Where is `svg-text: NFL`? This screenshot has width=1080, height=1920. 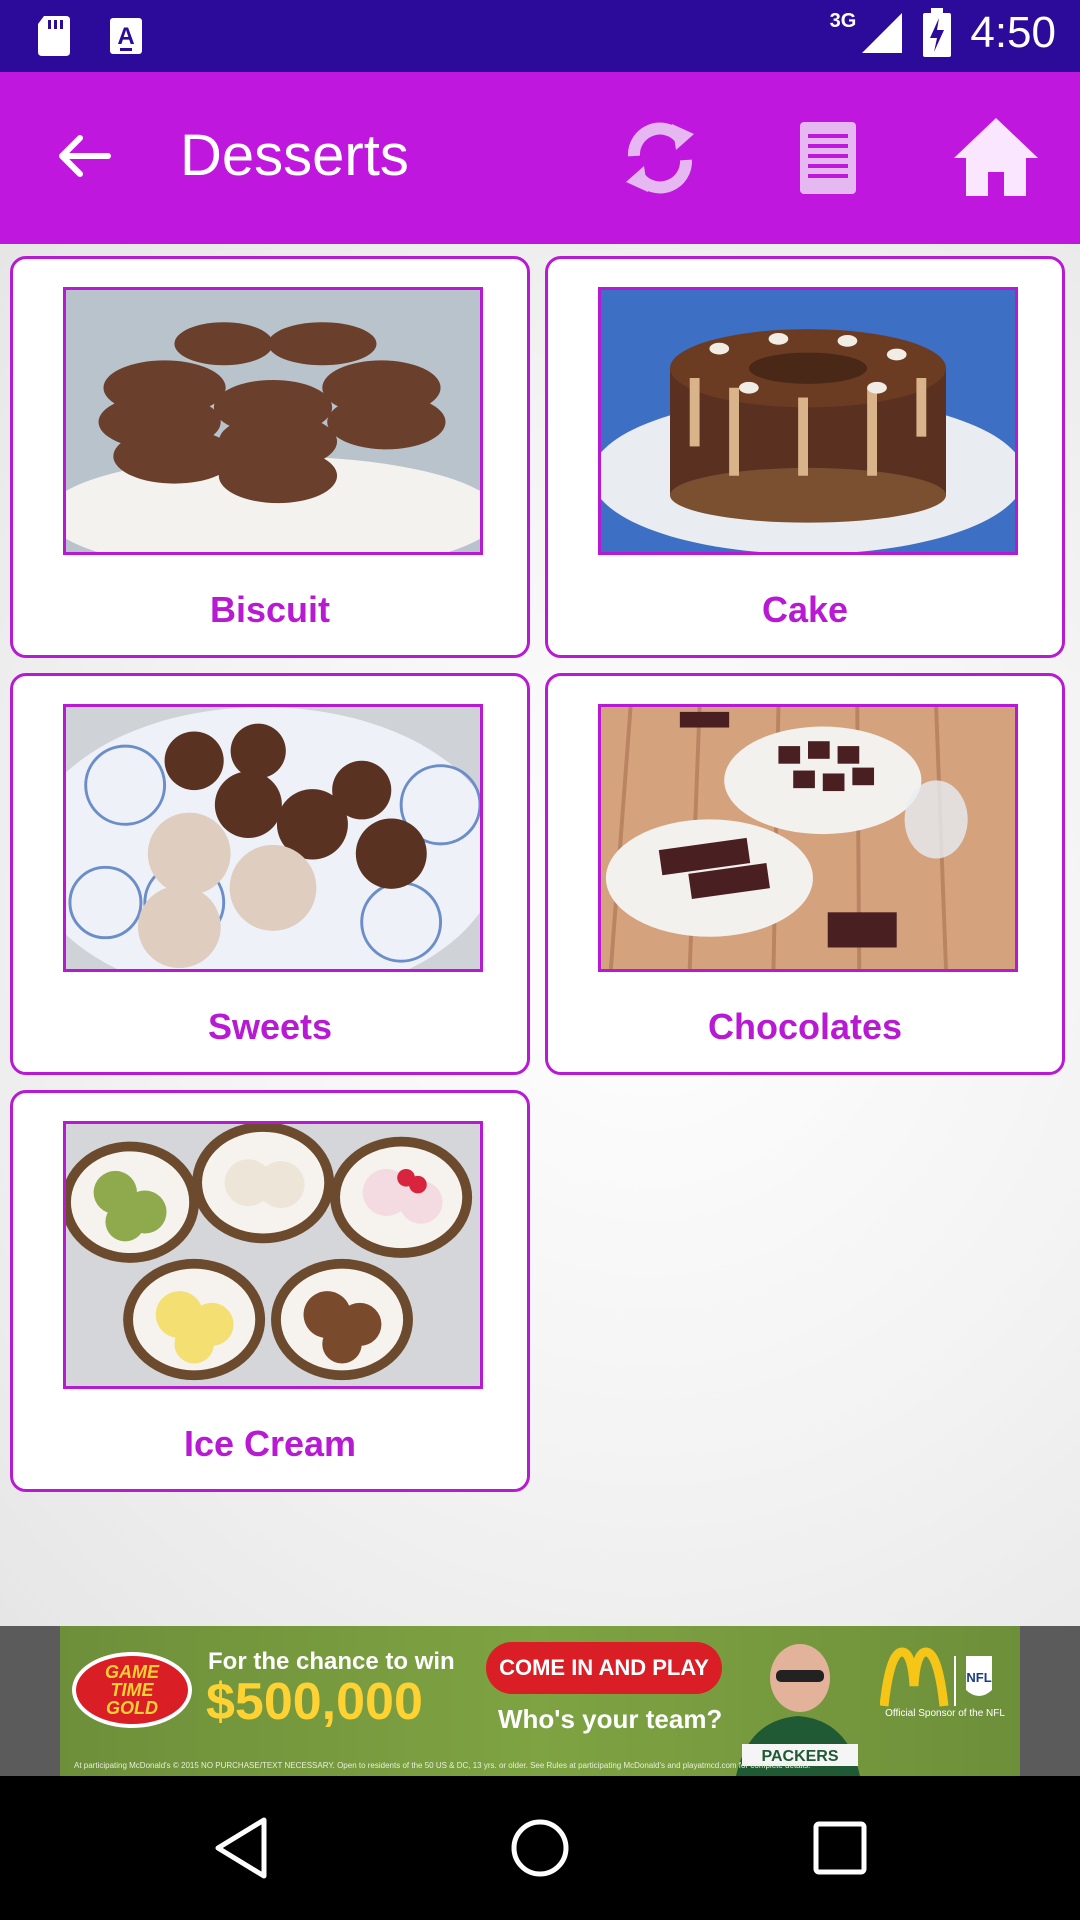
svg-text: NFL is located at coordinates (978, 1677).